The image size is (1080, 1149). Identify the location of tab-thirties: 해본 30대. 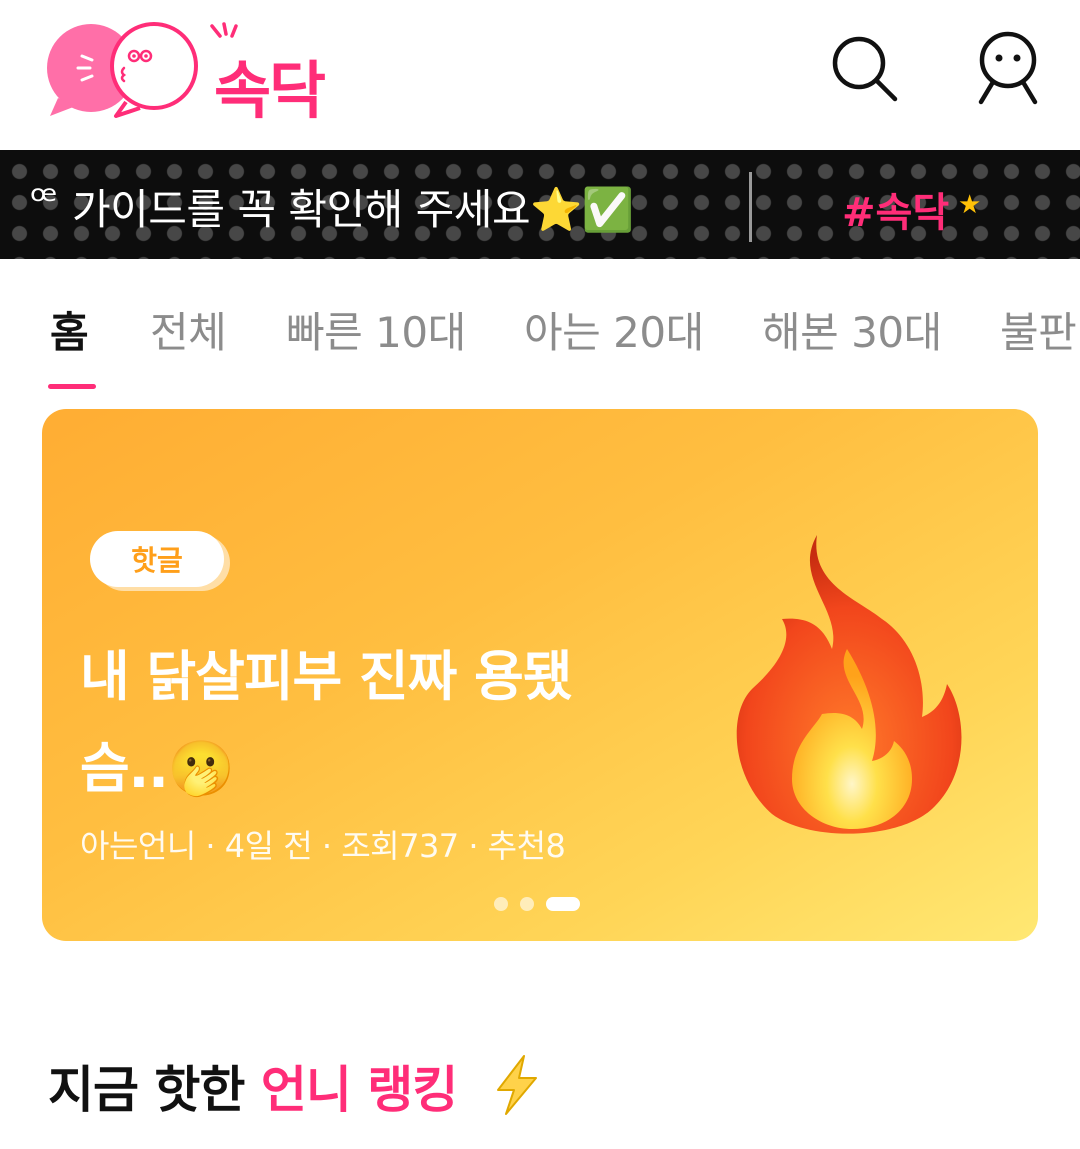
(852, 329).